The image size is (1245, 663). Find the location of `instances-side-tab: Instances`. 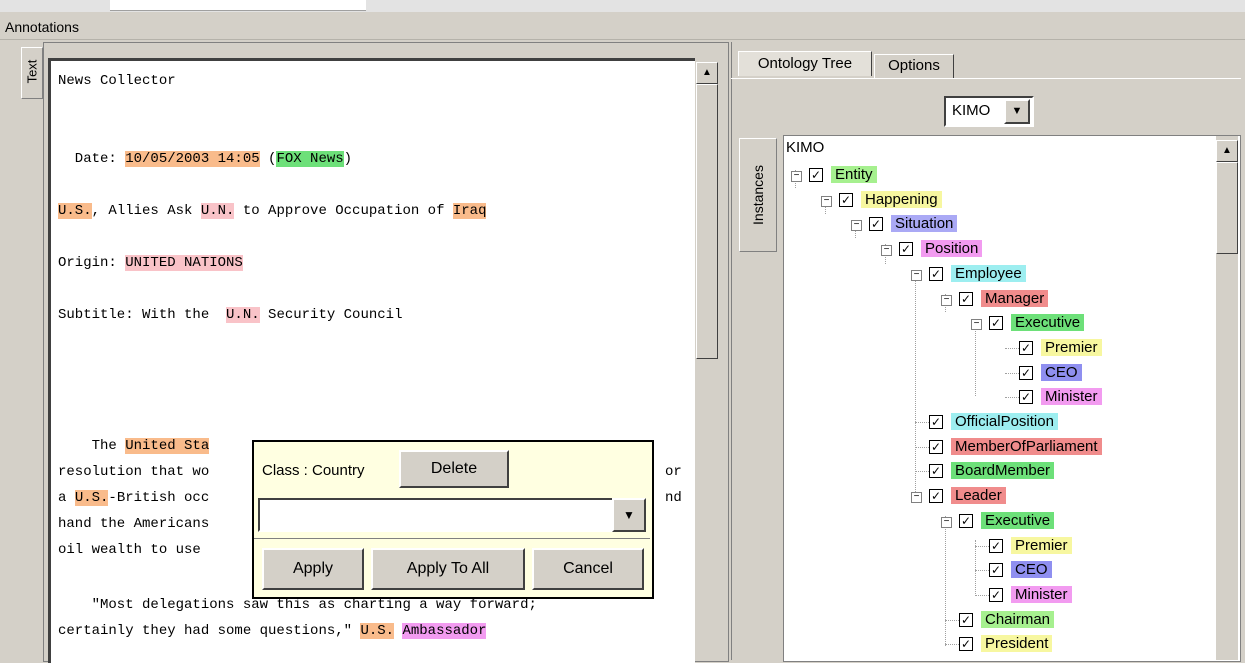

instances-side-tab: Instances is located at coordinates (758, 195).